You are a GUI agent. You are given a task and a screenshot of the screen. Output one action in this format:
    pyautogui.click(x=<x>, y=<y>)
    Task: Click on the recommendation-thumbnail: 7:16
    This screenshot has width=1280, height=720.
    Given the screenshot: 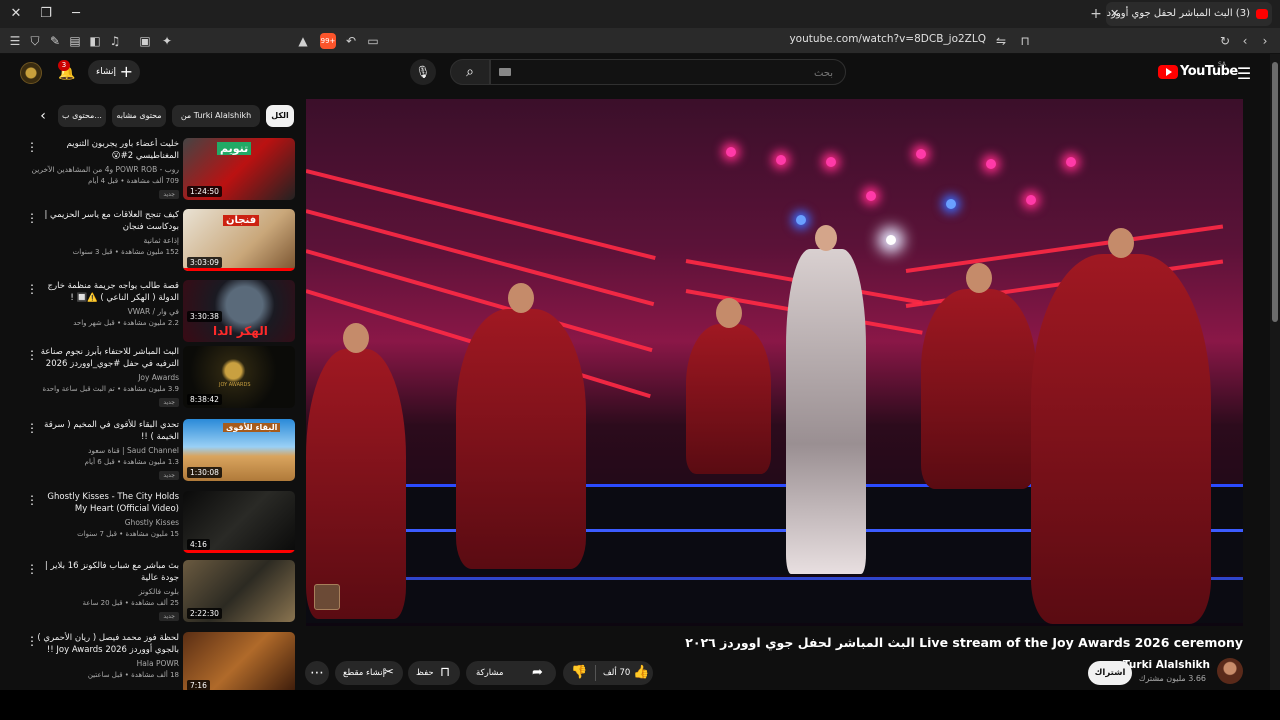 What is the action you would take?
    pyautogui.click(x=239, y=663)
    